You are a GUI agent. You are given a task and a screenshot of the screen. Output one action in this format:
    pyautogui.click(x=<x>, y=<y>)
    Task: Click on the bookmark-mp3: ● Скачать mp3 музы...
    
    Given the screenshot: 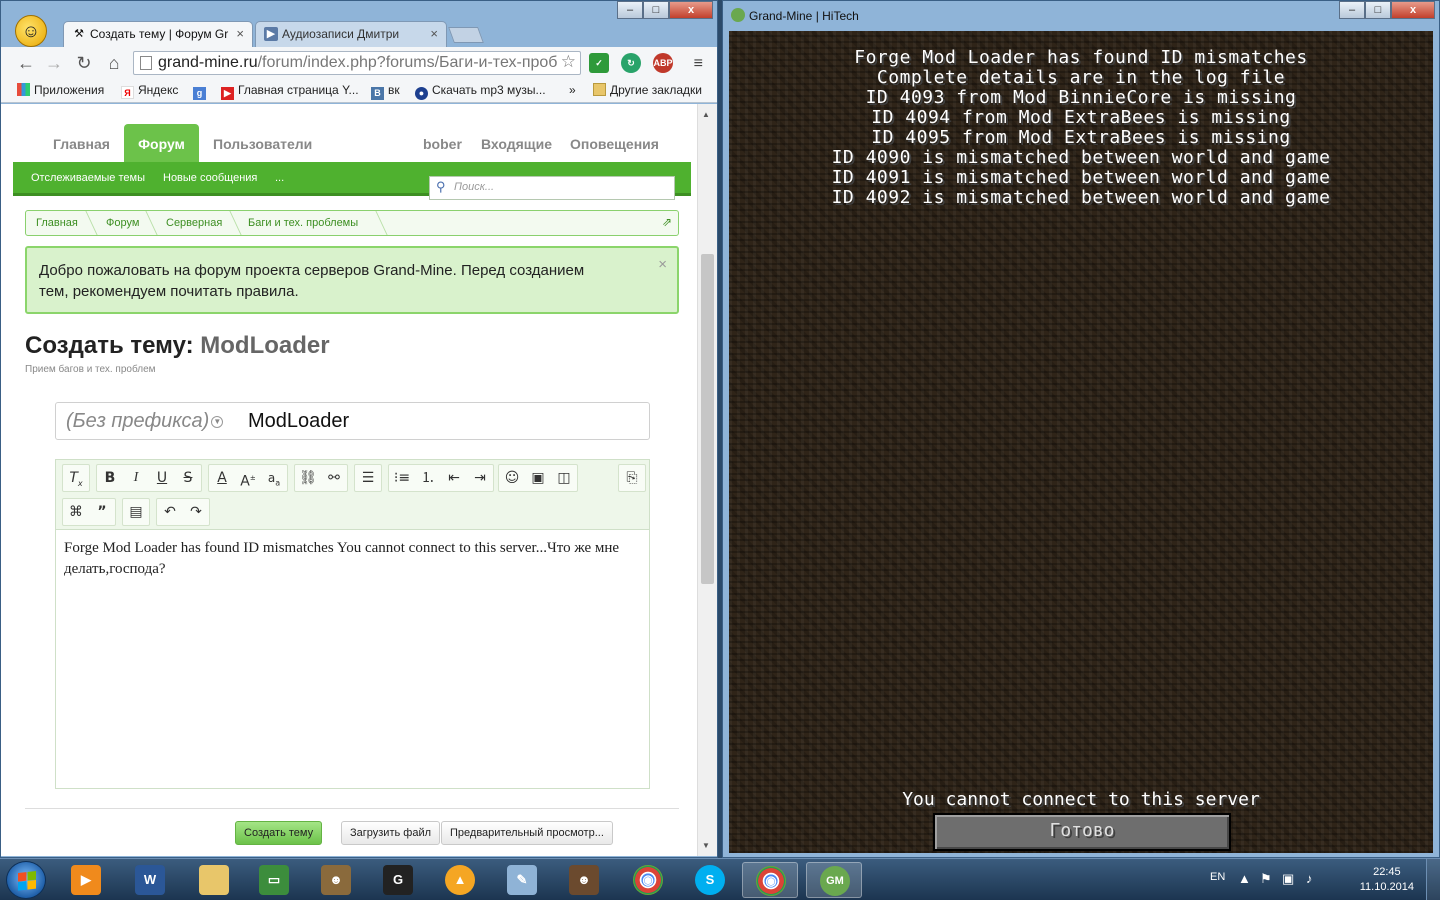 What is the action you would take?
    pyautogui.click(x=480, y=91)
    